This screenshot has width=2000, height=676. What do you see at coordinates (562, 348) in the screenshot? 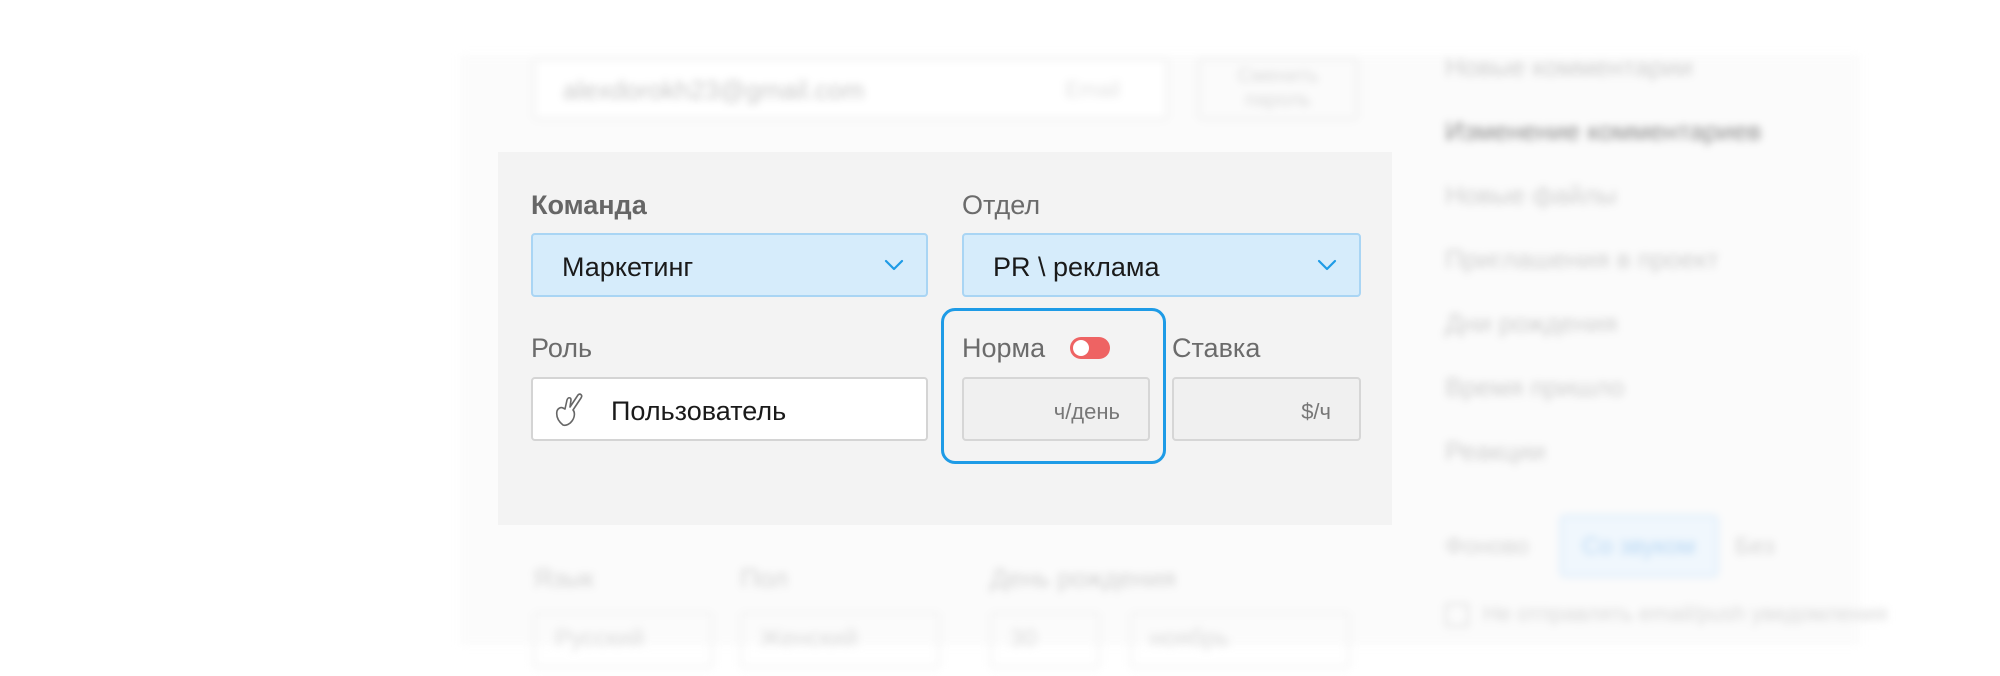
I see `role-label: Роль` at bounding box center [562, 348].